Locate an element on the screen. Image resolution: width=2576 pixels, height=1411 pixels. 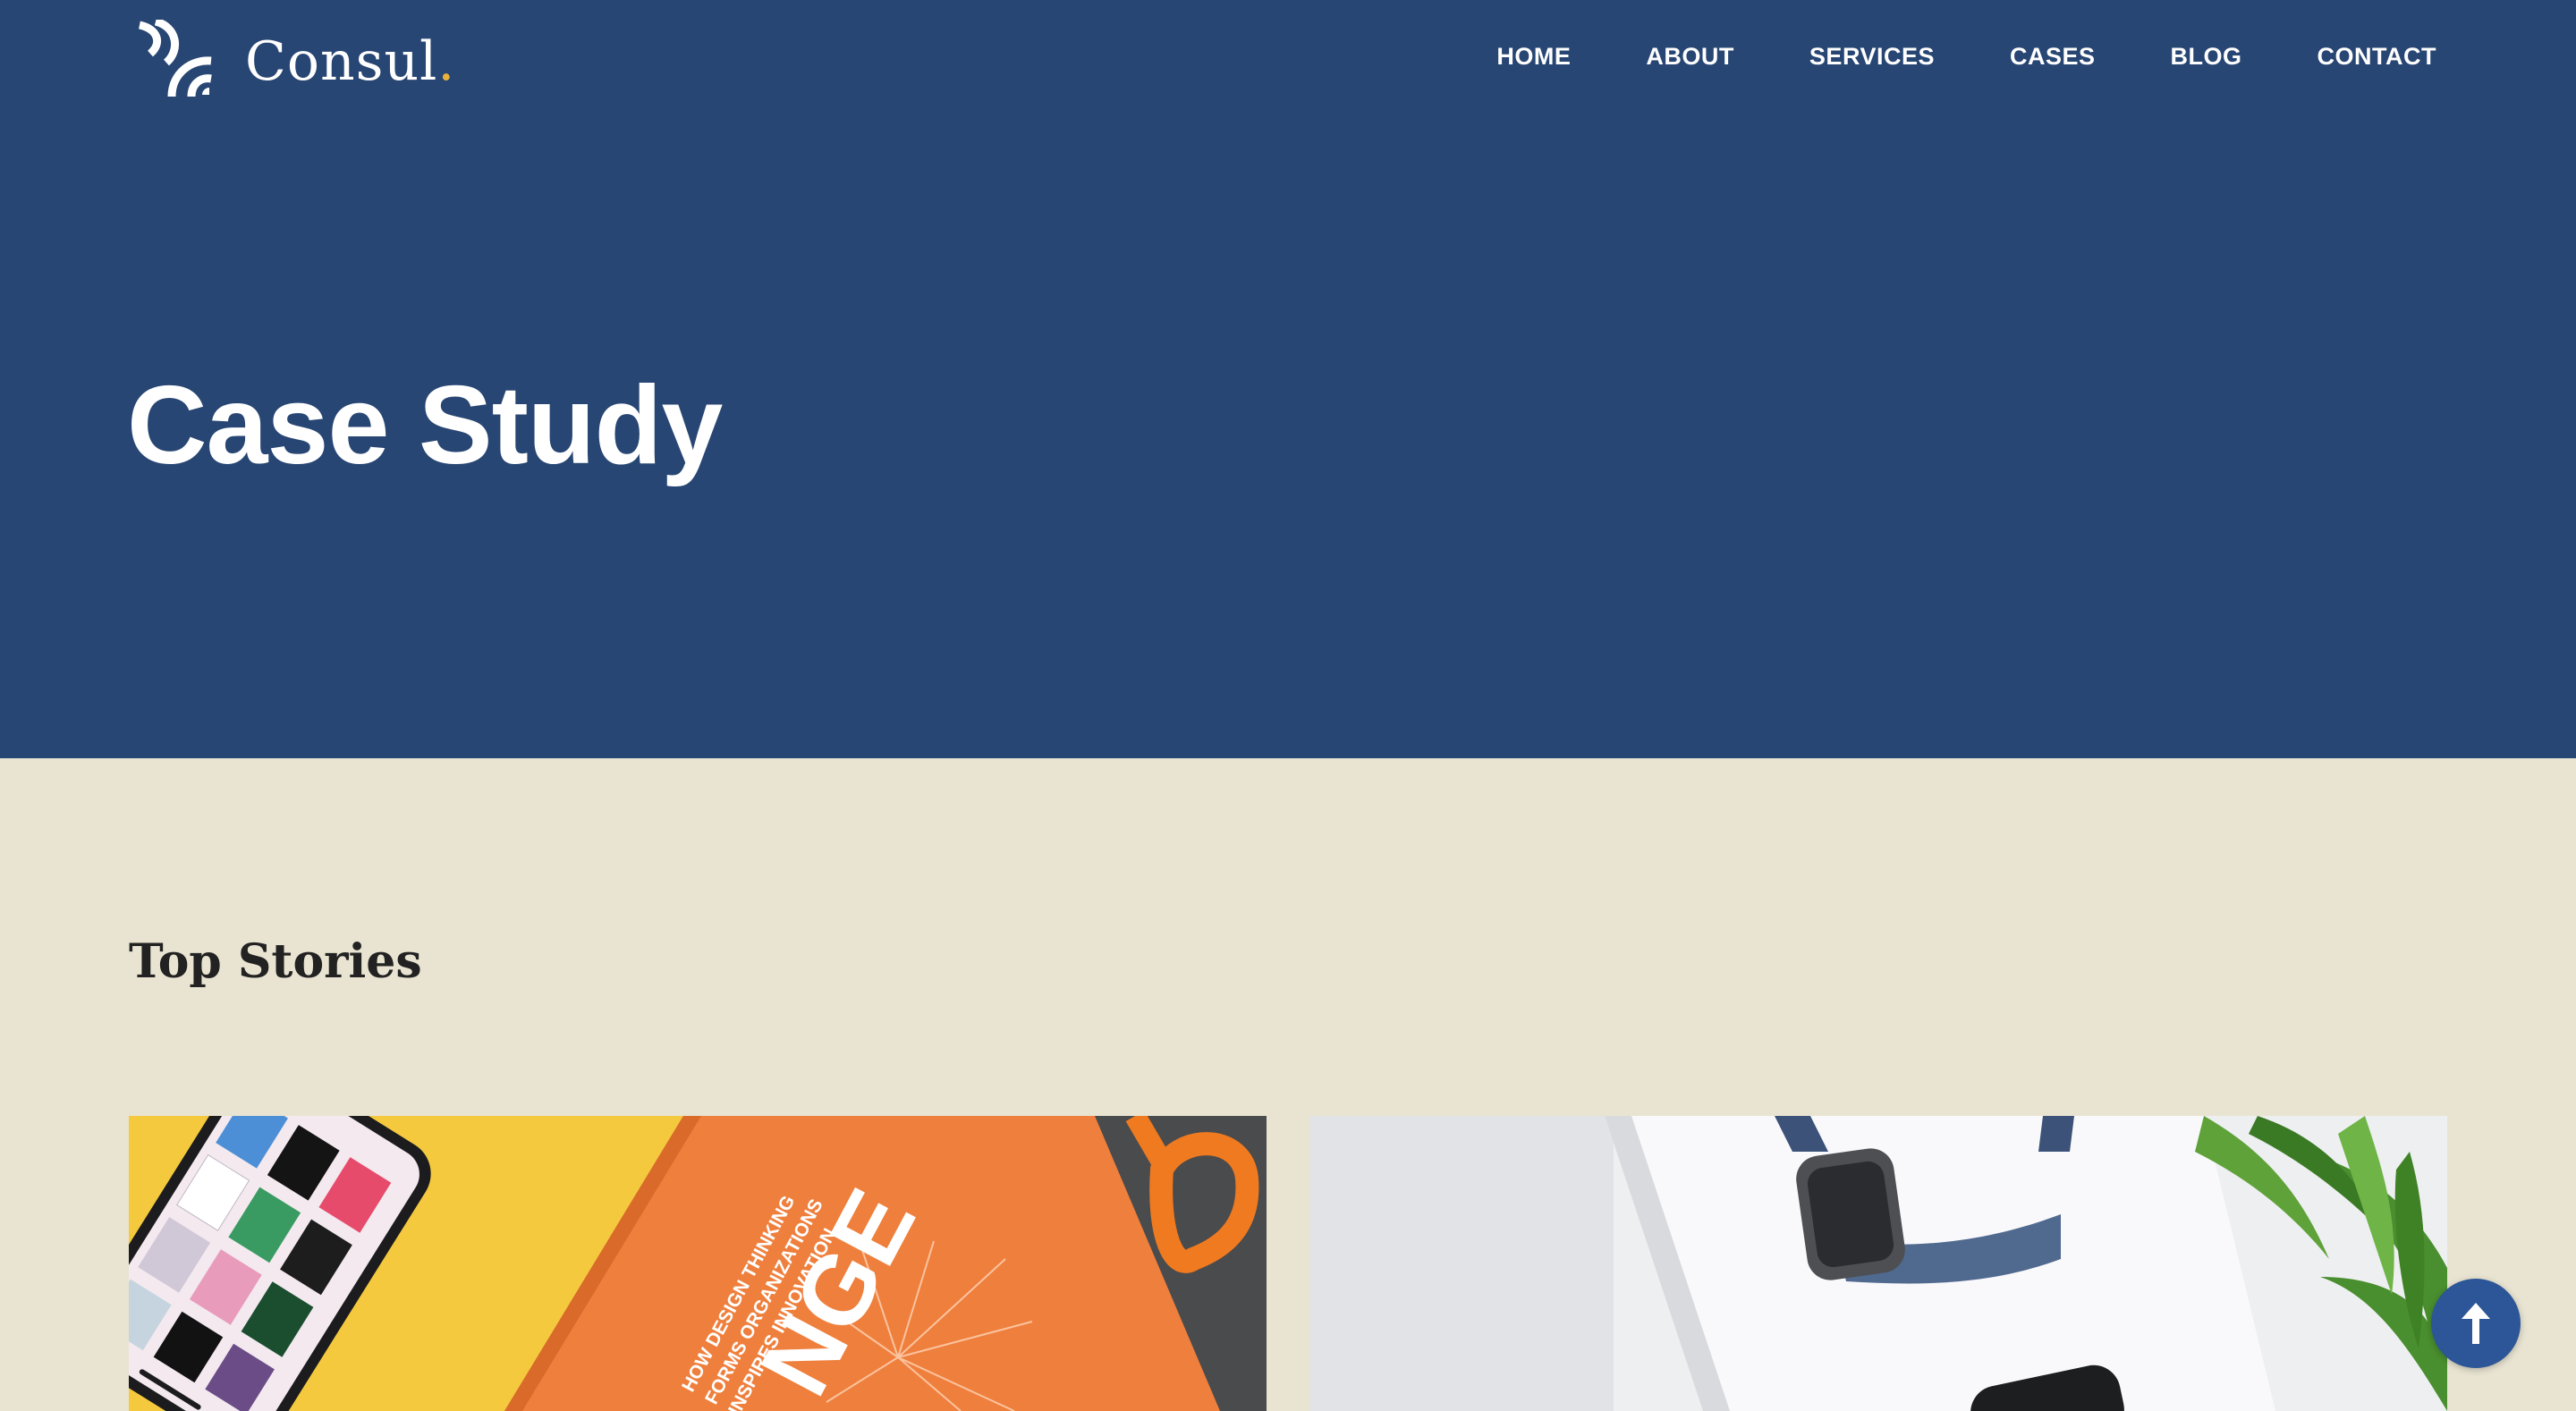
back-to-top-button is located at coordinates (2476, 1323).